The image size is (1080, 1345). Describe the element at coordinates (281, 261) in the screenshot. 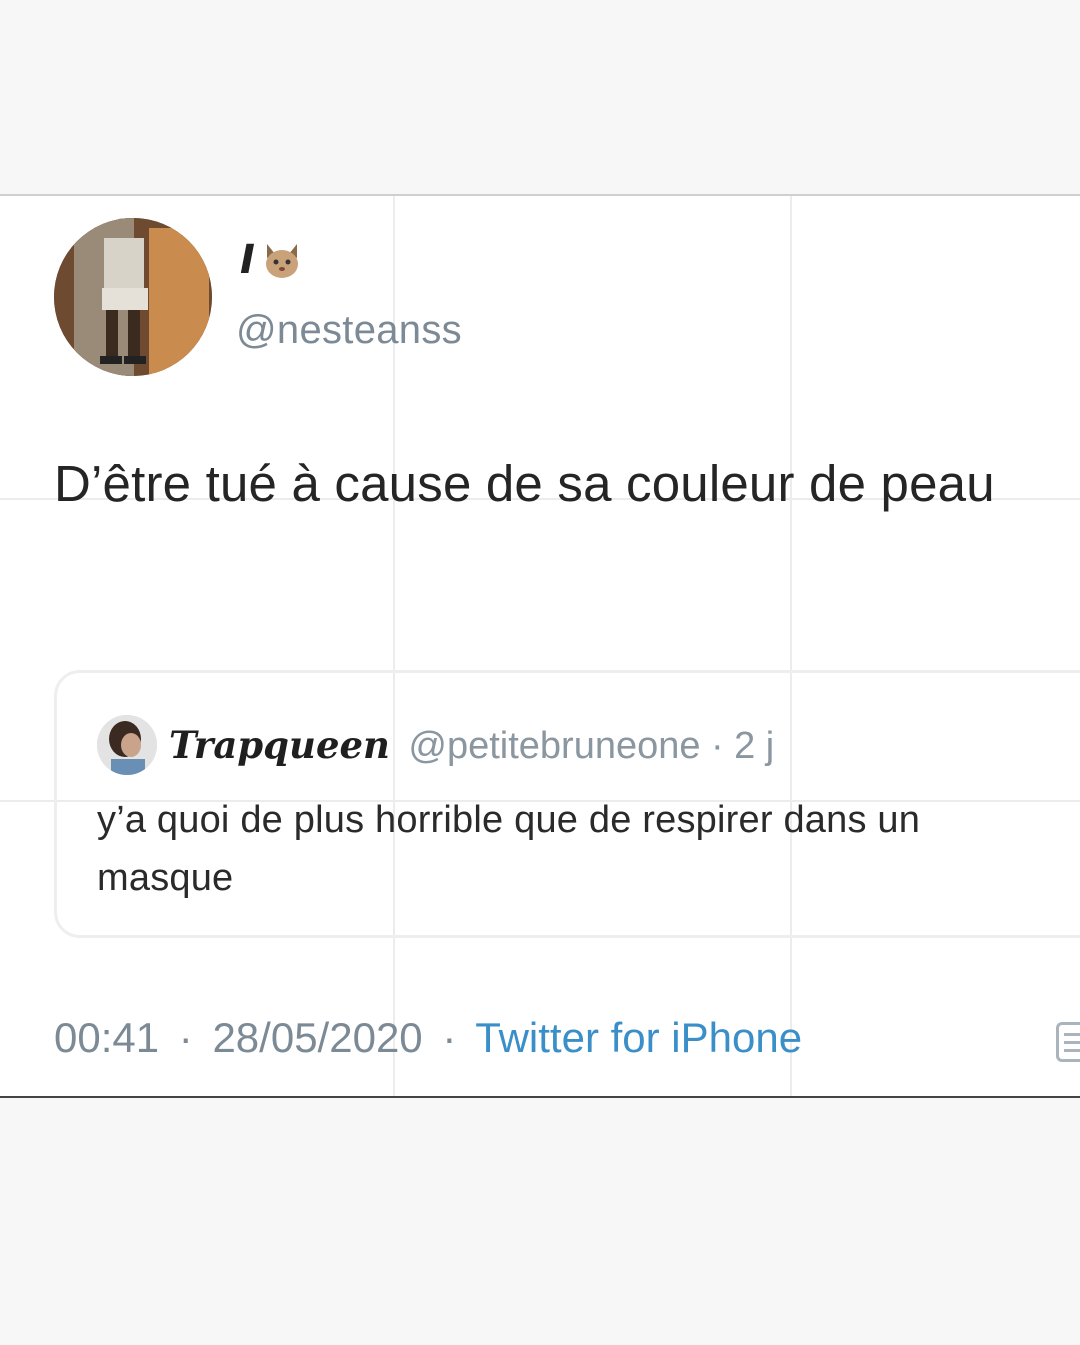

I see `cat-face-icon` at that location.